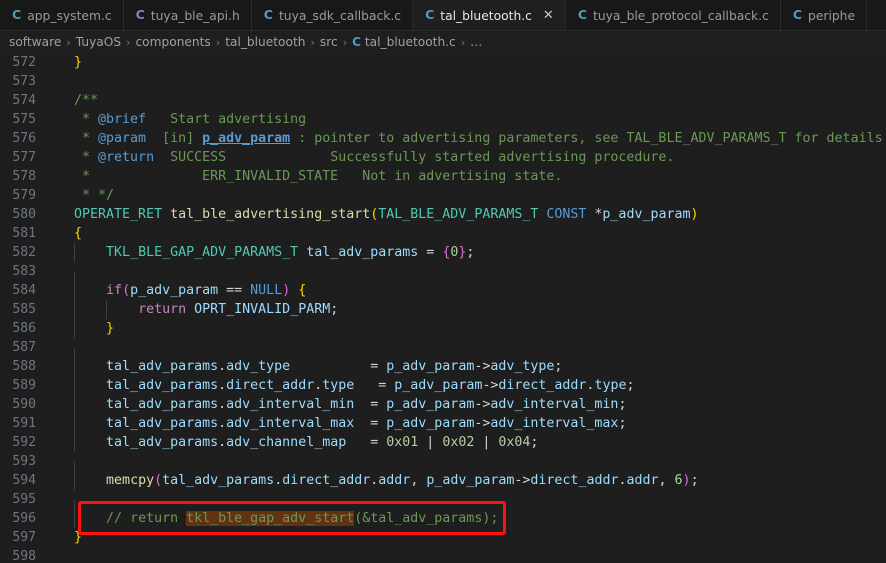  Describe the element at coordinates (548, 15) in the screenshot. I see `close-icon: ✕` at that location.